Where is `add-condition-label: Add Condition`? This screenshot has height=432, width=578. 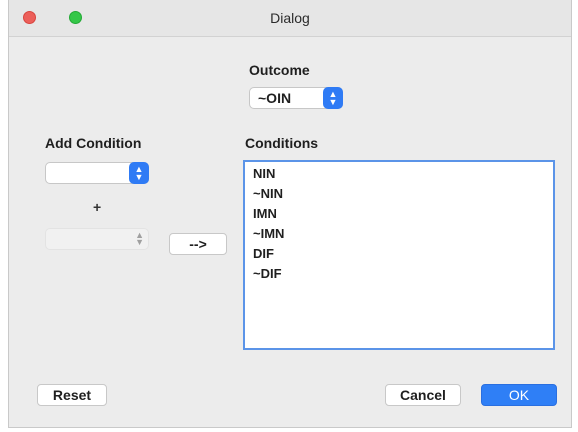 add-condition-label: Add Condition is located at coordinates (93, 143).